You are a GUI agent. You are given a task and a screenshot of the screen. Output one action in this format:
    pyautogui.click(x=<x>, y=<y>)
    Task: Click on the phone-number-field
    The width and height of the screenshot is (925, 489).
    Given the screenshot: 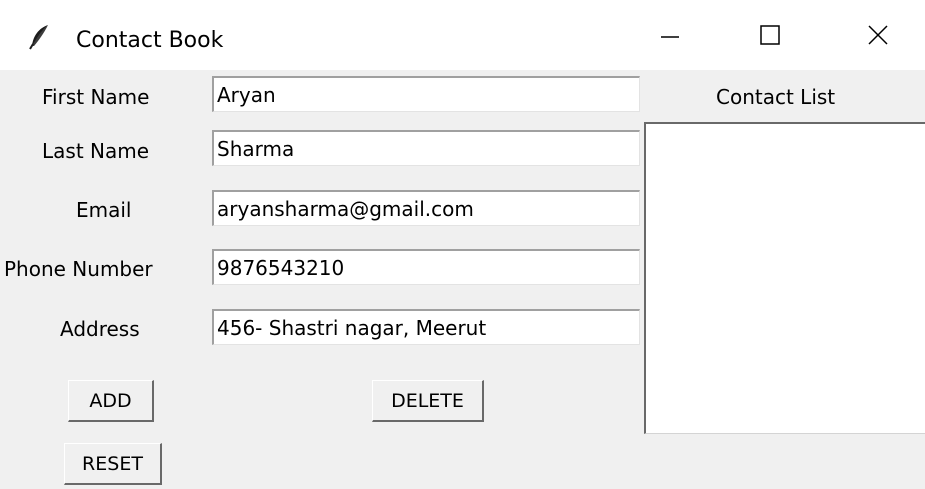 What is the action you would take?
    pyautogui.click(x=426, y=267)
    